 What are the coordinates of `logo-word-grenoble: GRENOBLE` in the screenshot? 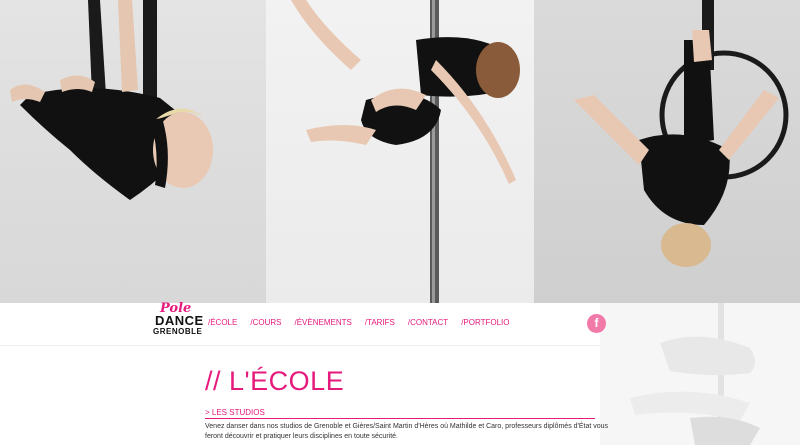 It's located at (178, 331).